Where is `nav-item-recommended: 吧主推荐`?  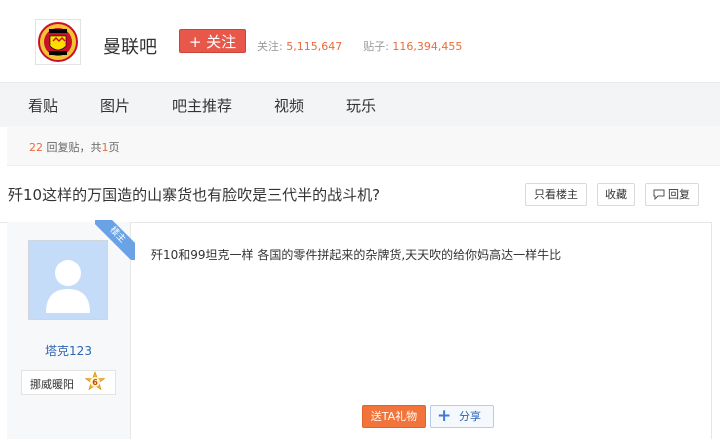
nav-item-recommended: 吧主推荐 is located at coordinates (202, 105).